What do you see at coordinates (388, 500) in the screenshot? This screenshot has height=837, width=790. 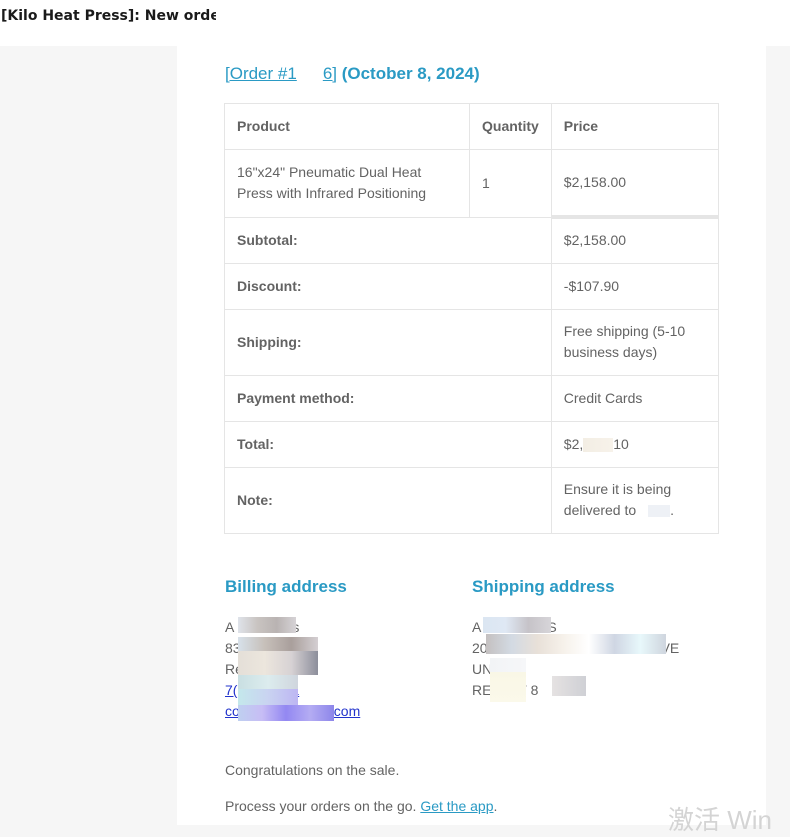 I see `note-label: Note:` at bounding box center [388, 500].